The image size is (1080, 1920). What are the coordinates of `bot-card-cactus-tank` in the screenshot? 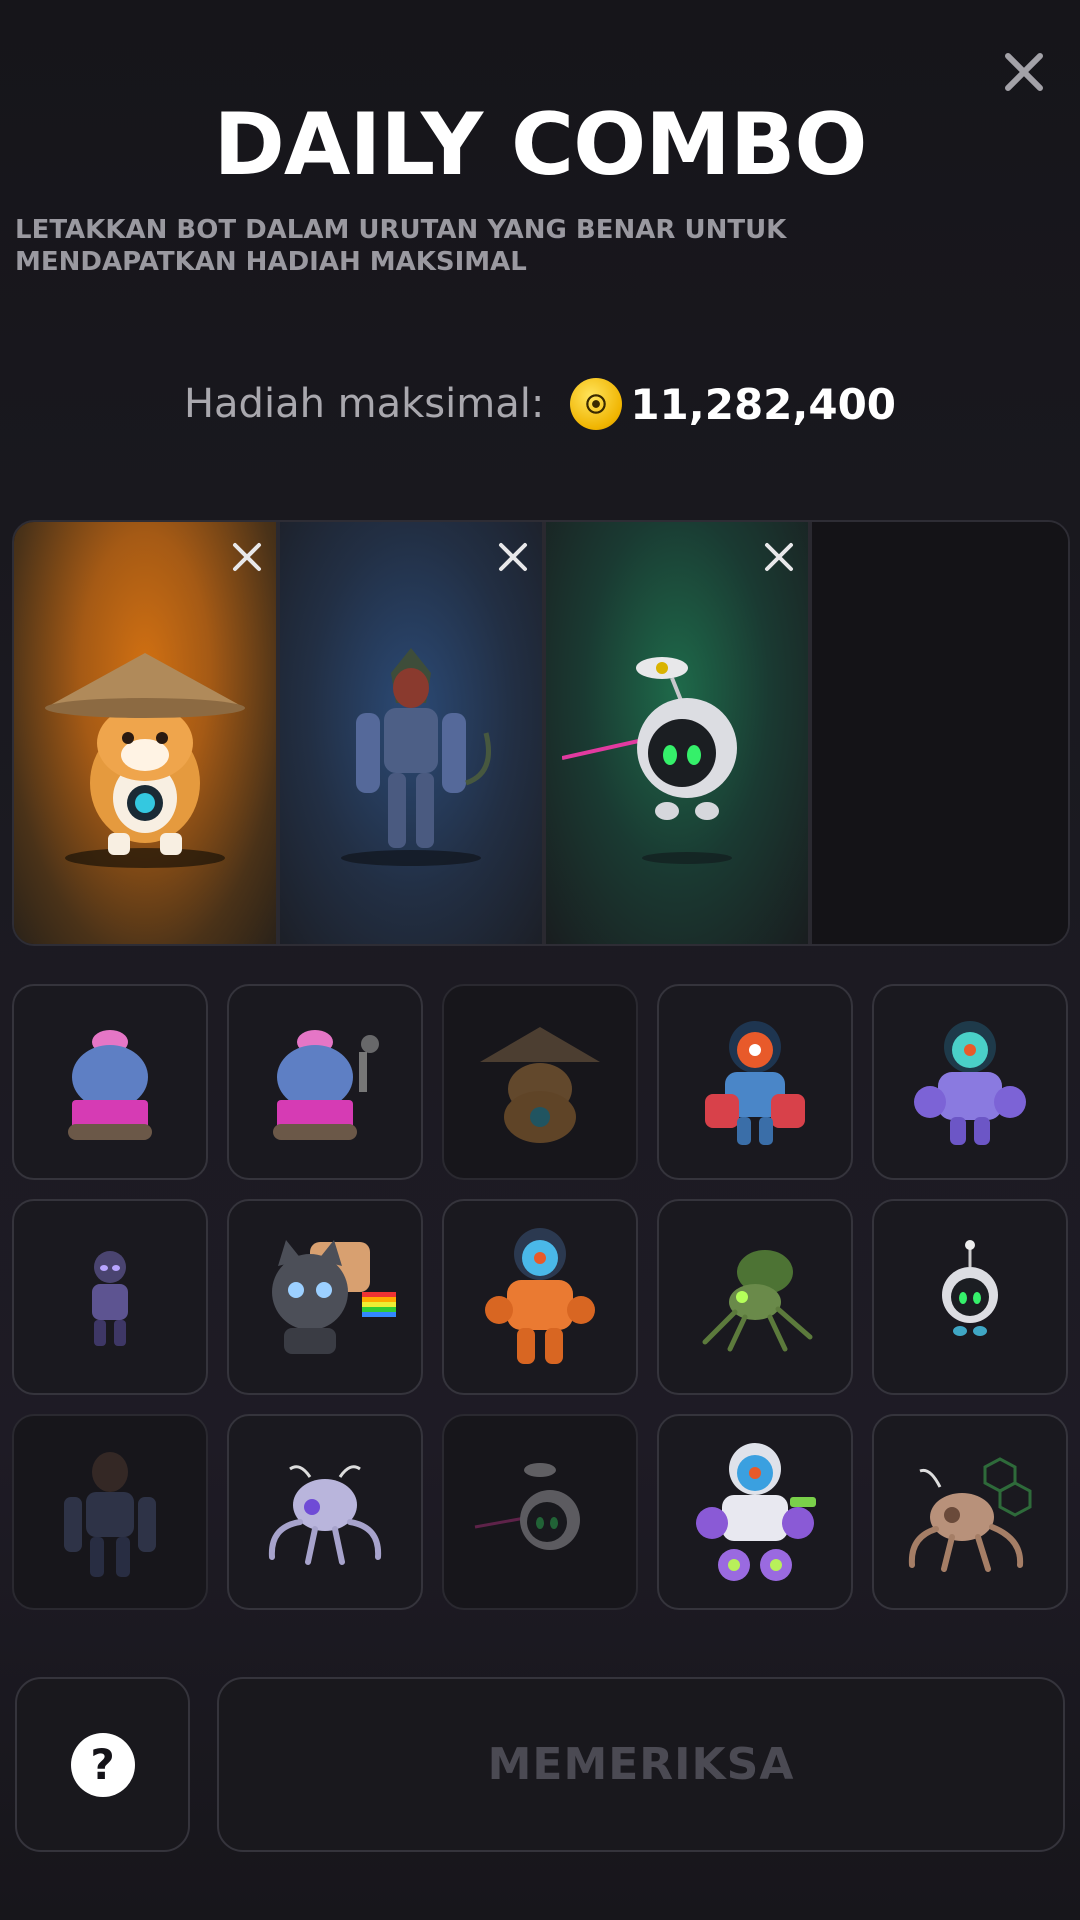 It's located at (110, 1082).